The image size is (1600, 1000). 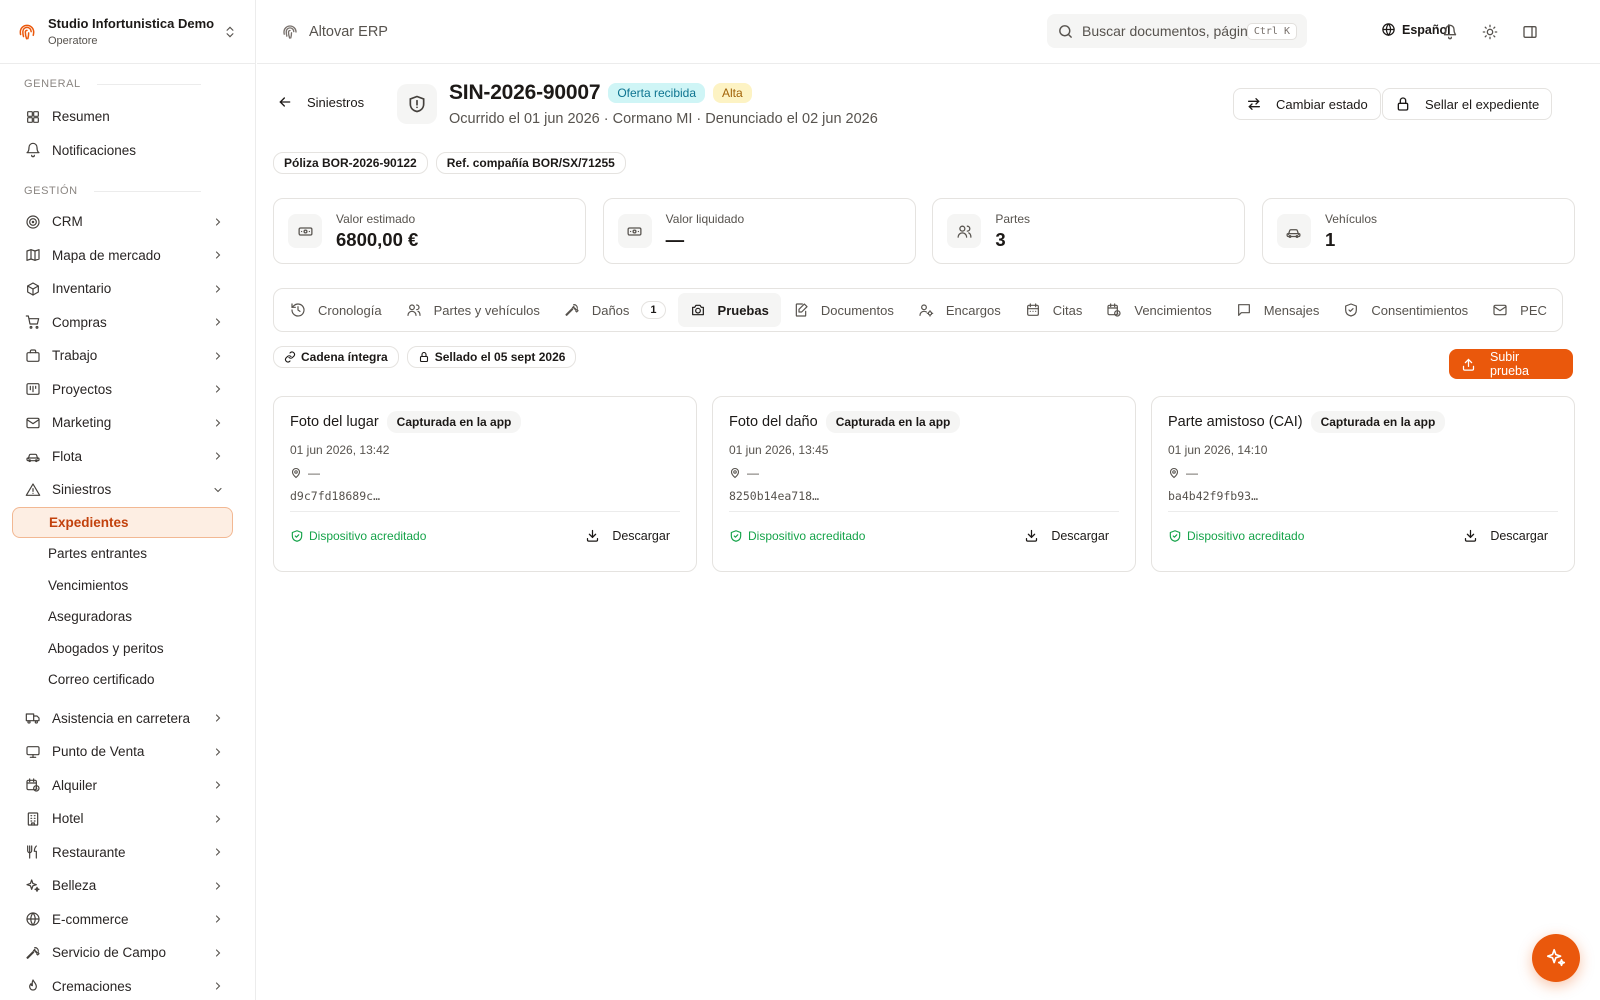 What do you see at coordinates (290, 32) in the screenshot?
I see `fingerprint-icon` at bounding box center [290, 32].